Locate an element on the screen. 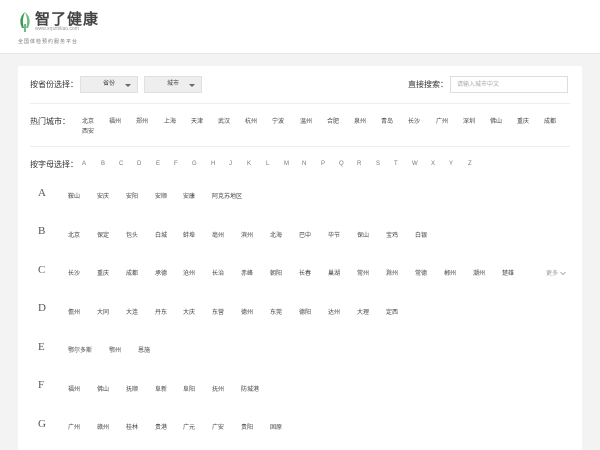 This screenshot has height=450, width=600. city-link: 福州 is located at coordinates (74, 388).